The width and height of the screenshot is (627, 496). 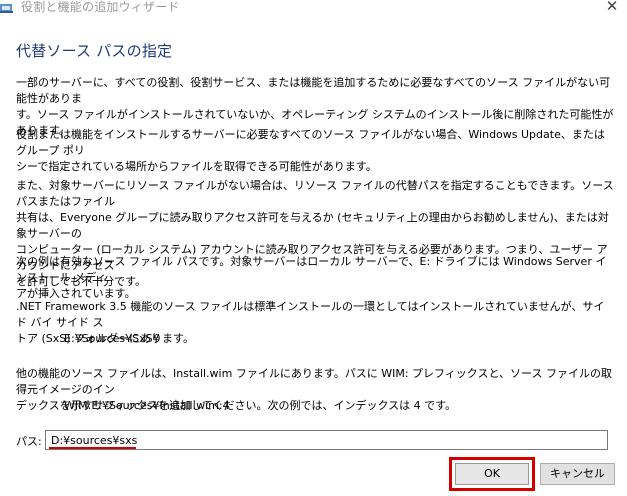 I want to click on example-wim-path: WIM:E:¥Sources¥Install.wim:4, so click(x=147, y=405).